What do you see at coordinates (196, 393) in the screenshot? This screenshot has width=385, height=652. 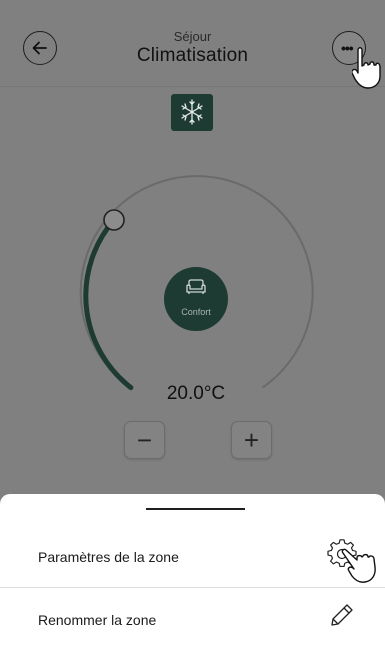 I see `setpoint-temperature: 20.0°C` at bounding box center [196, 393].